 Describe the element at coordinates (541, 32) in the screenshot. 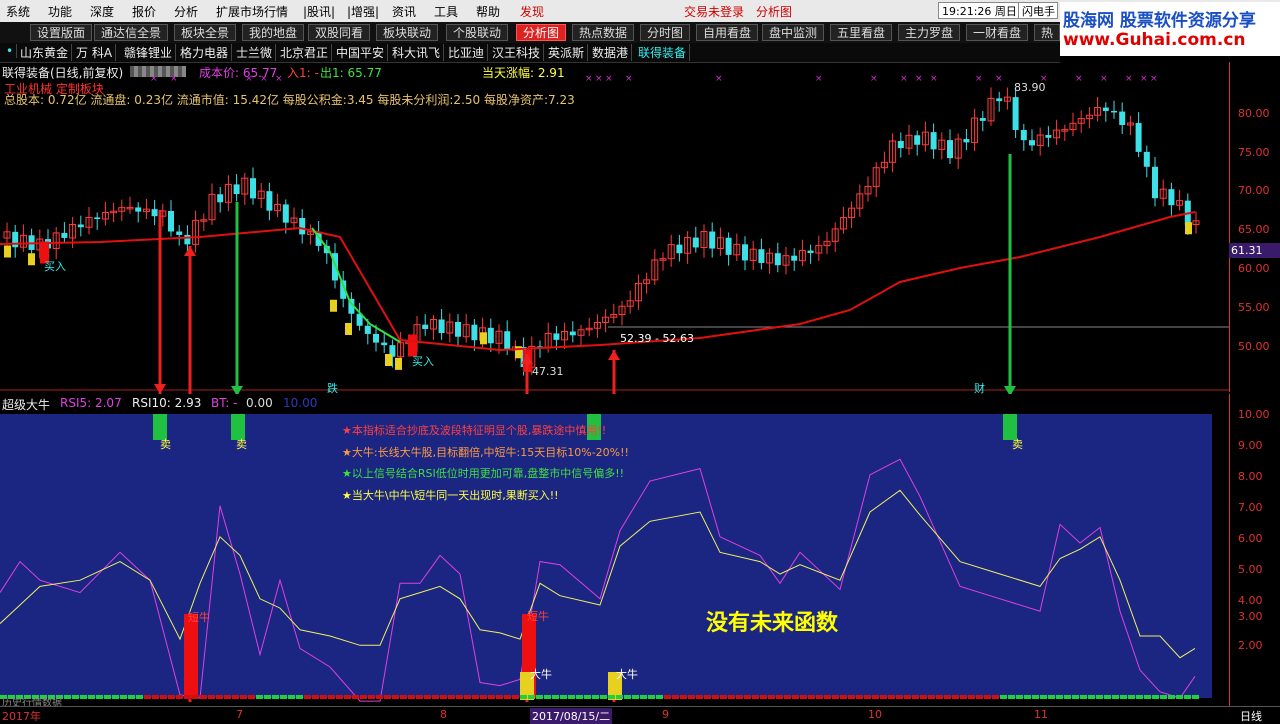

I see `tab-analysis-chart: 分析图` at that location.